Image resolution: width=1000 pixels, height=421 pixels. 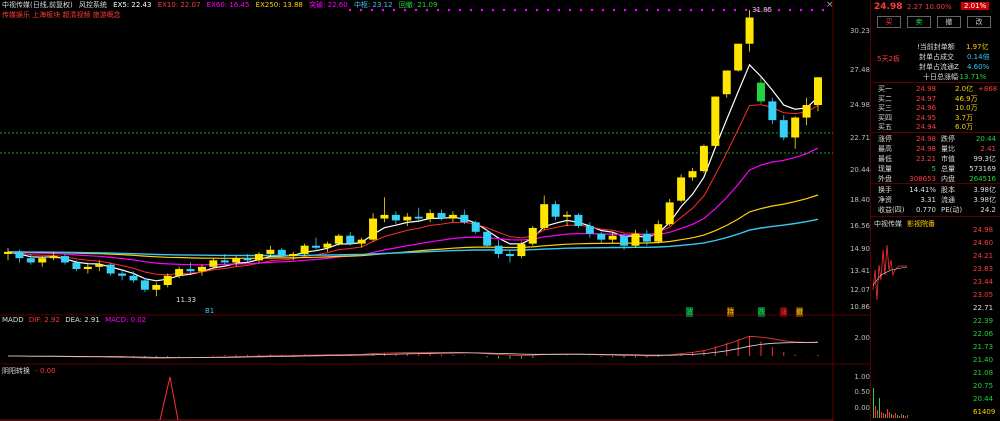 I want to click on mini-axis-tick: 23.83, so click(x=983, y=269).